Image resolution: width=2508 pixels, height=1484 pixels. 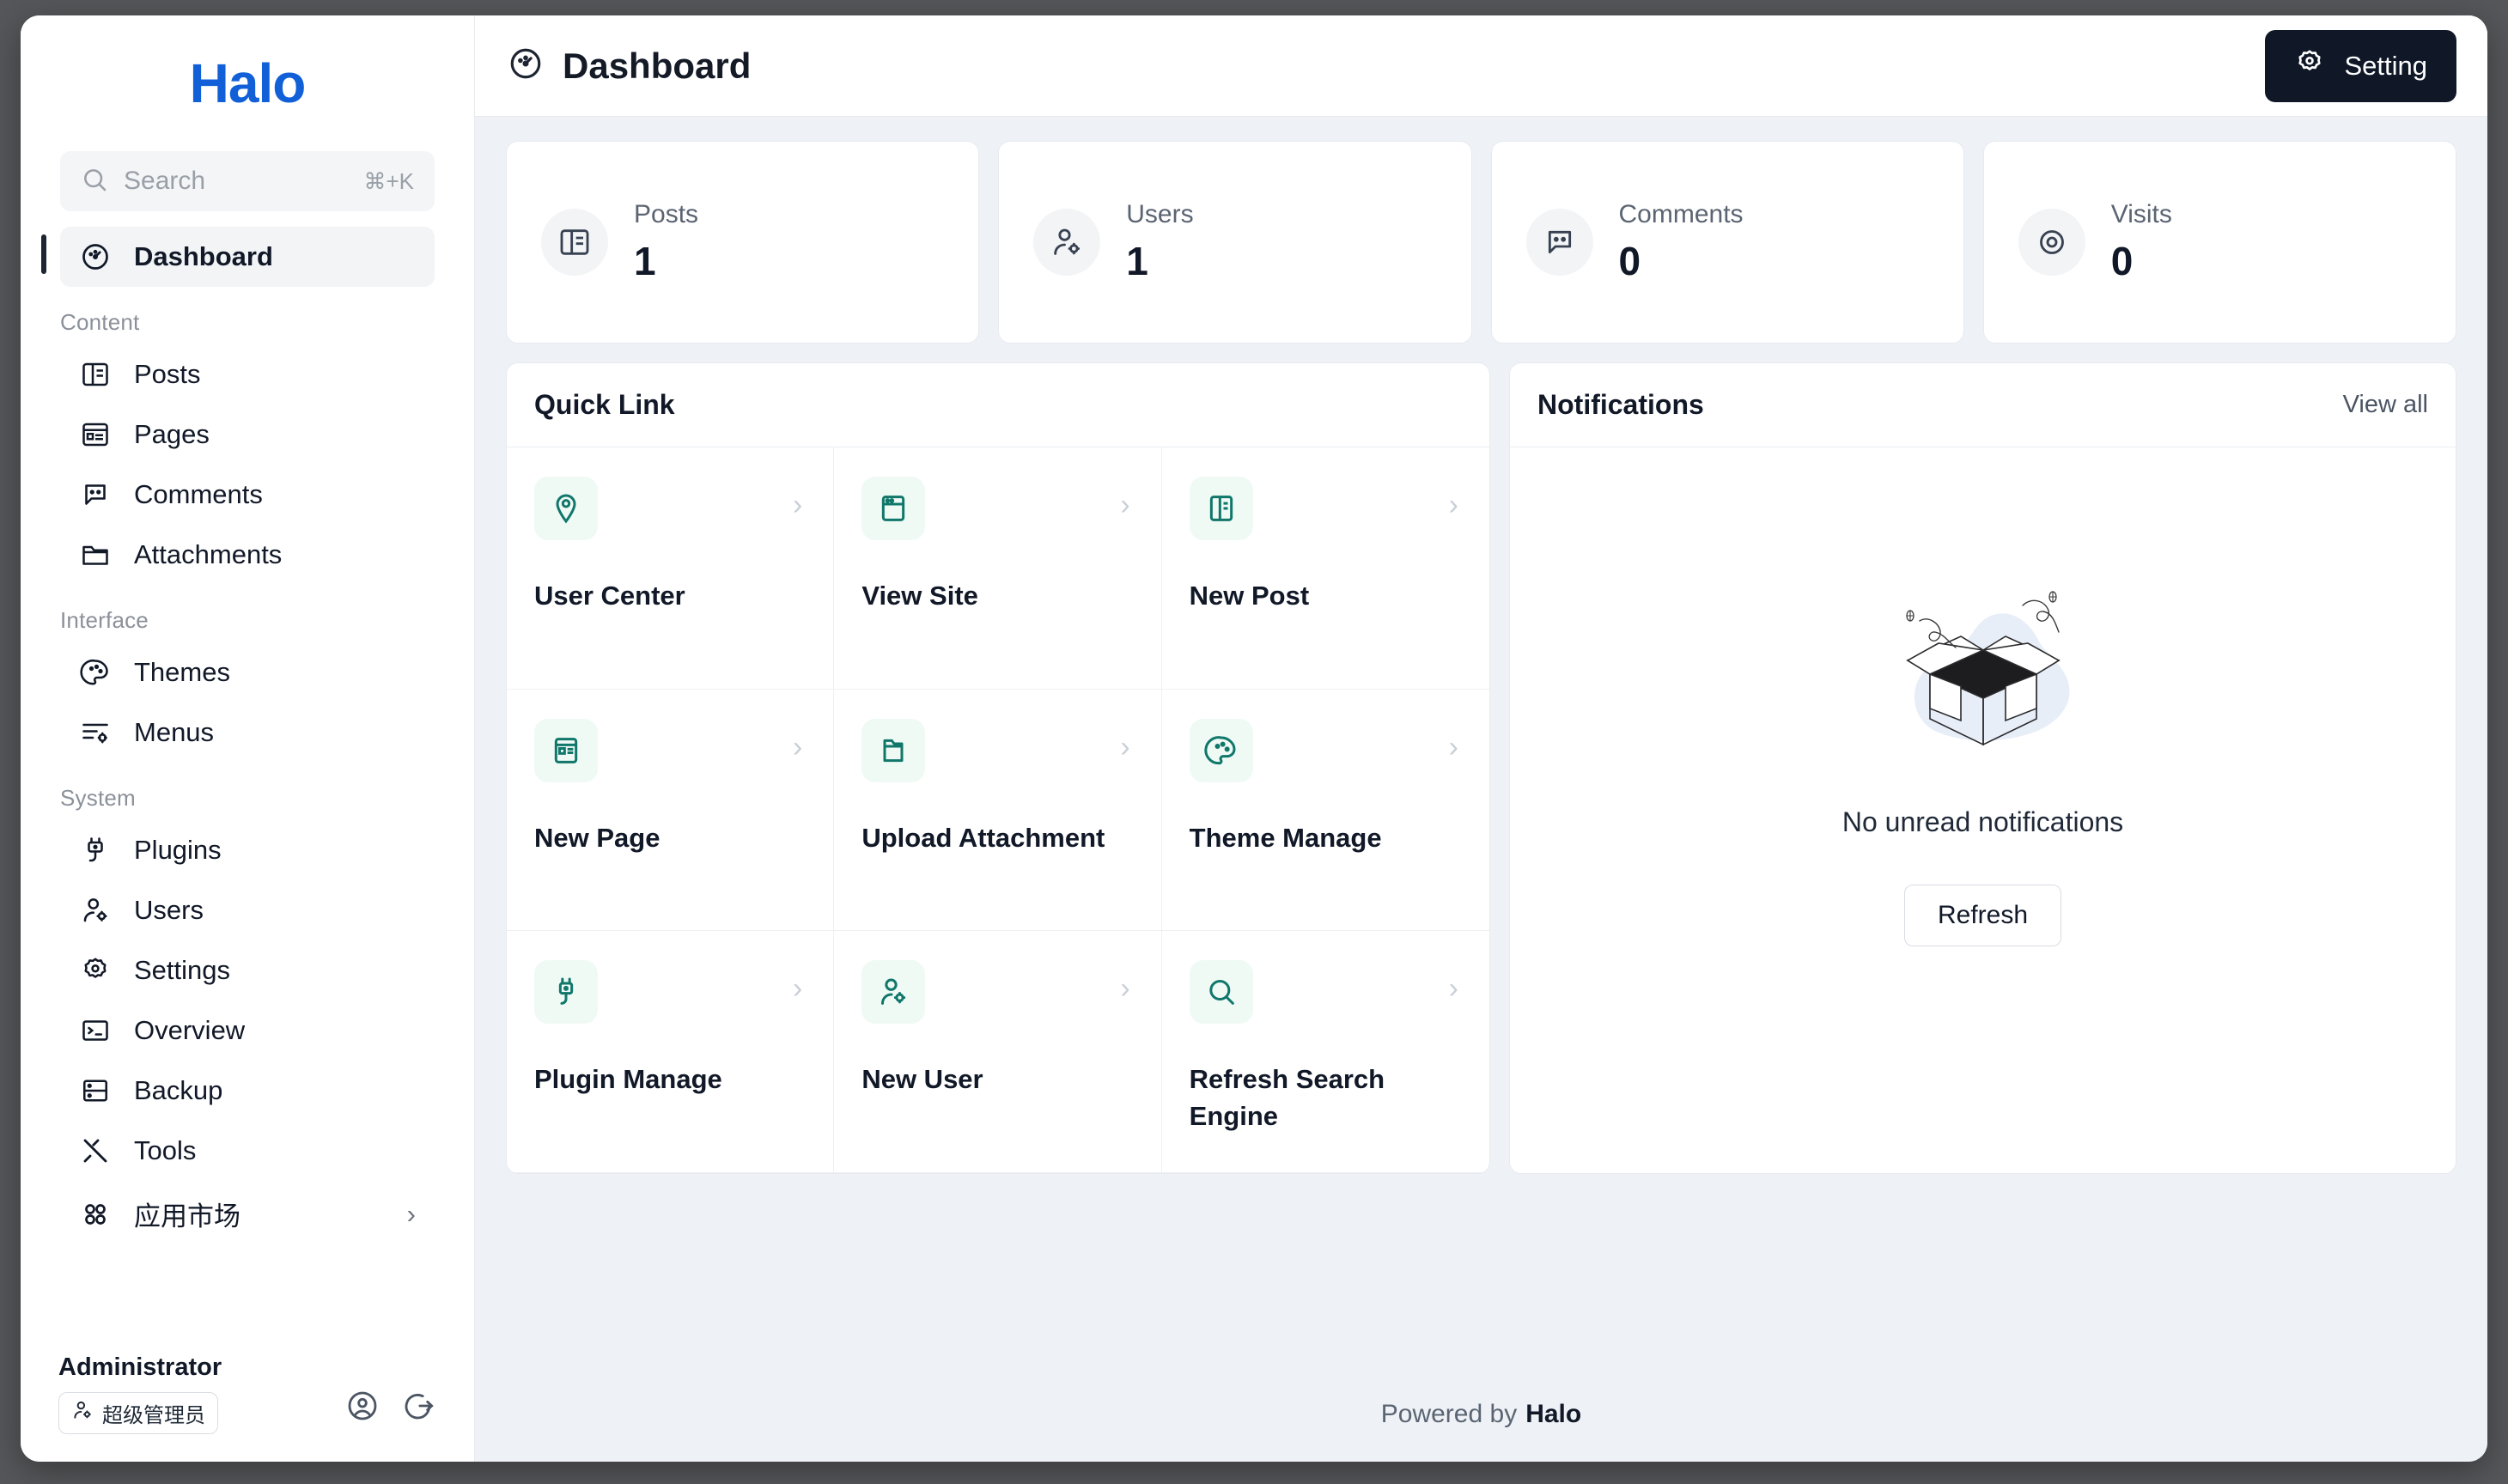 I want to click on top-bar: Dashboard Setting, so click(x=1481, y=66).